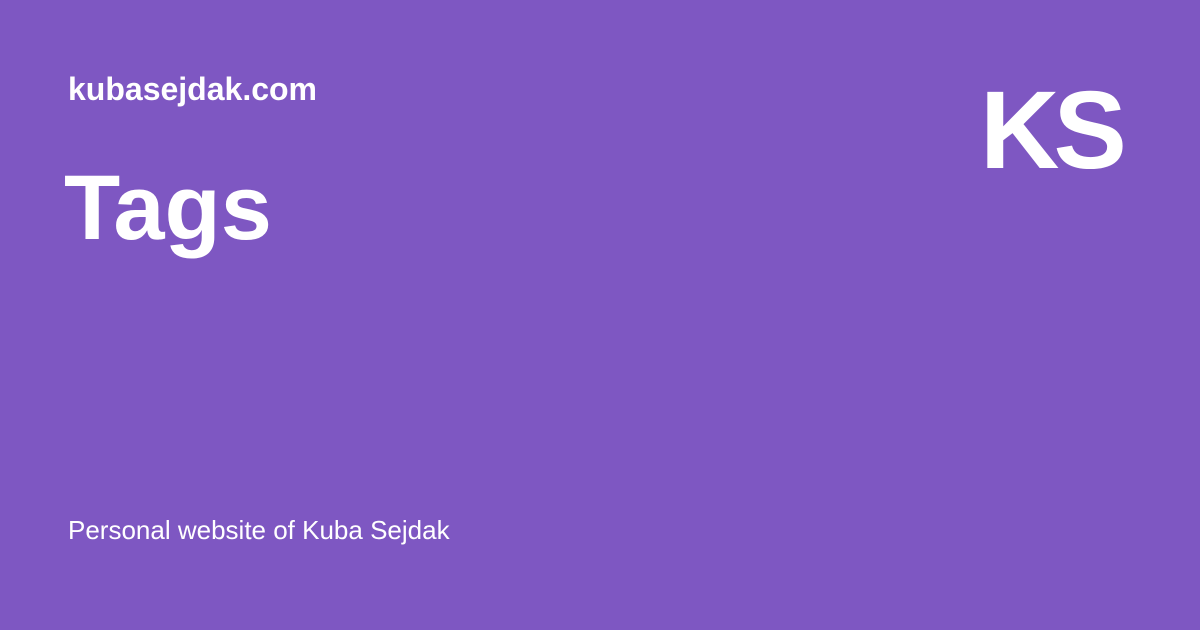 This screenshot has height=630, width=1200. I want to click on site-tagline: Personal website of Kuba Sejdak, so click(259, 530).